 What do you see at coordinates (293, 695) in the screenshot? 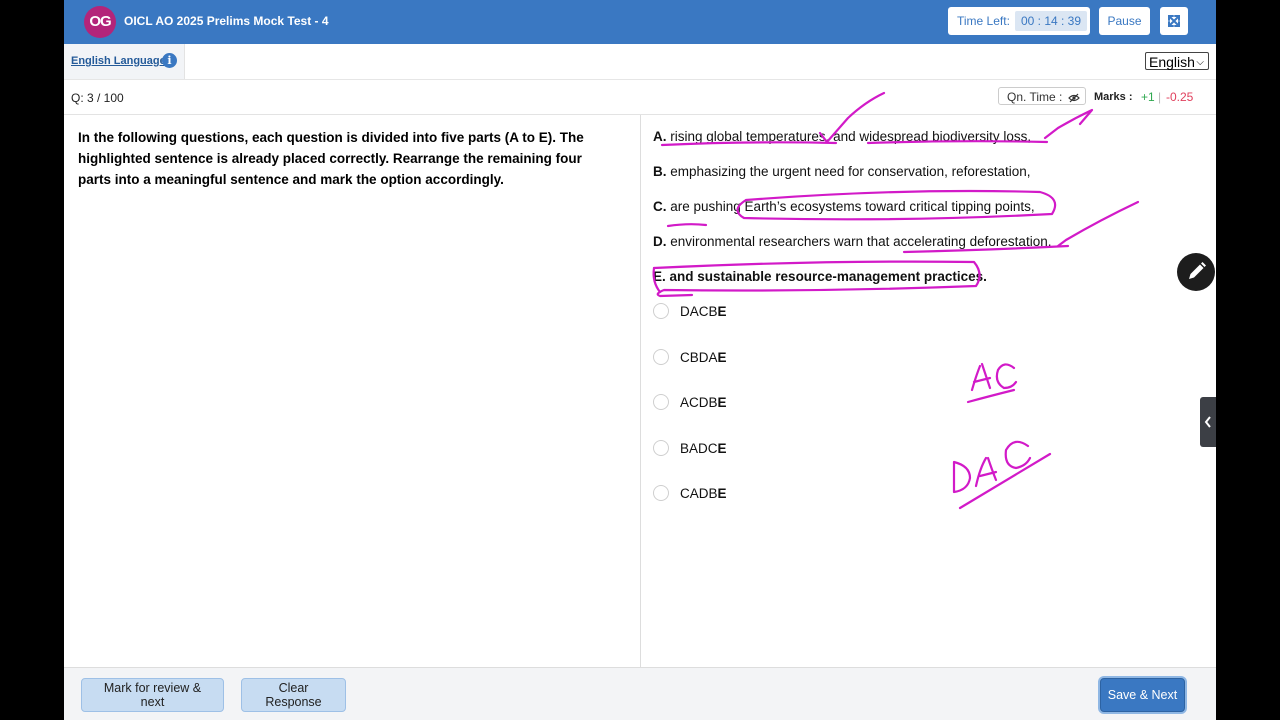
I see `clear-response-button: Clear Response` at bounding box center [293, 695].